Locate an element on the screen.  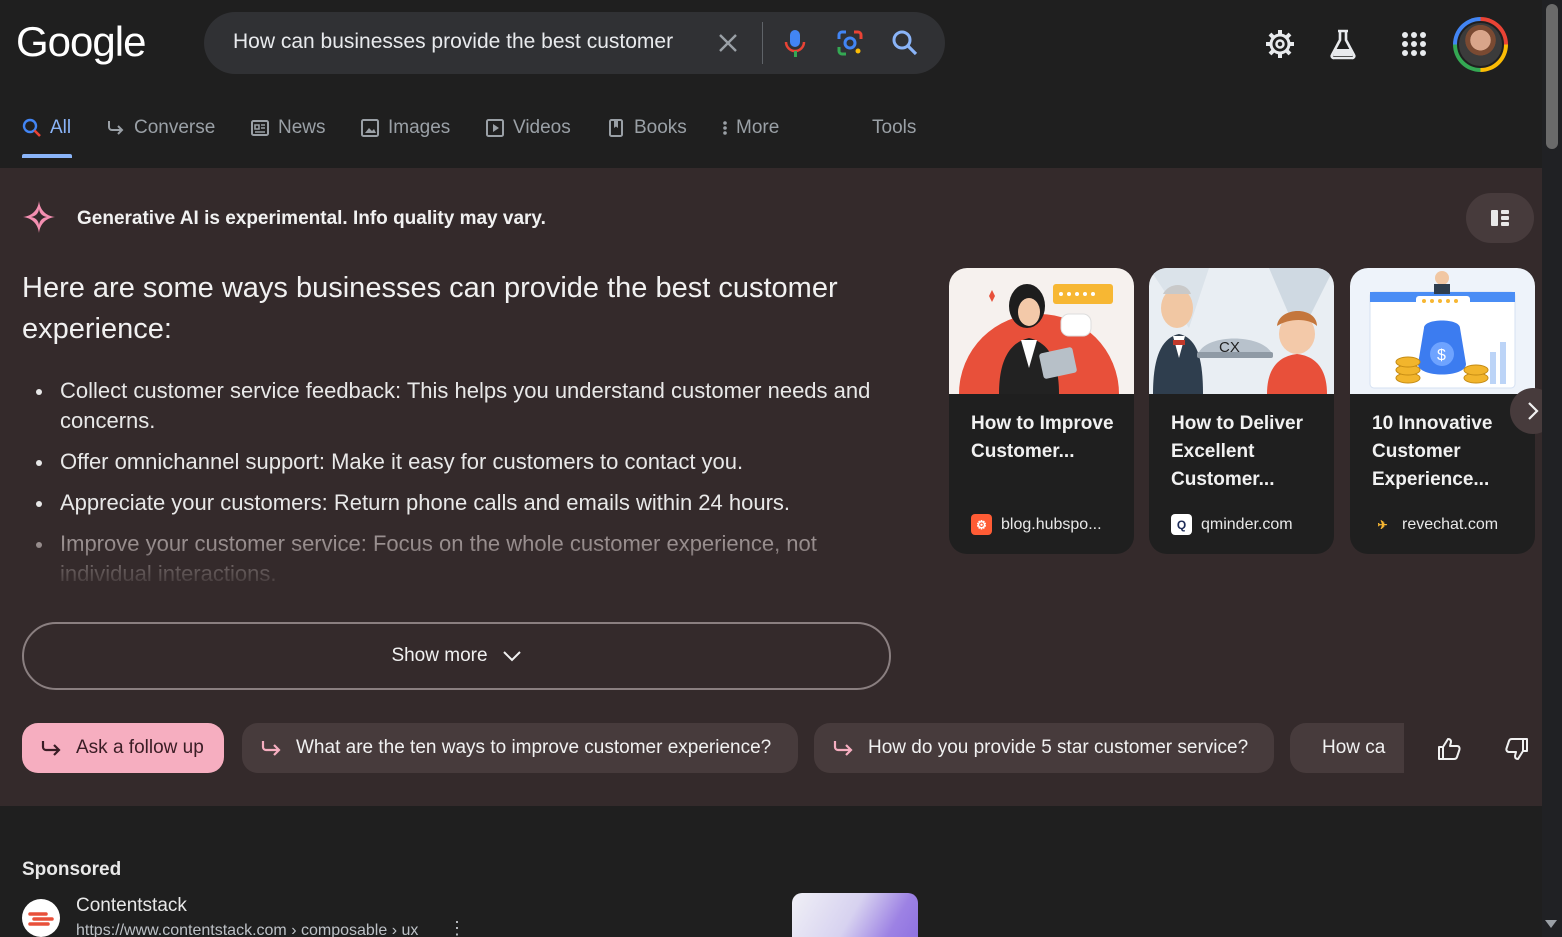
tab-images: Images is located at coordinates (405, 128).